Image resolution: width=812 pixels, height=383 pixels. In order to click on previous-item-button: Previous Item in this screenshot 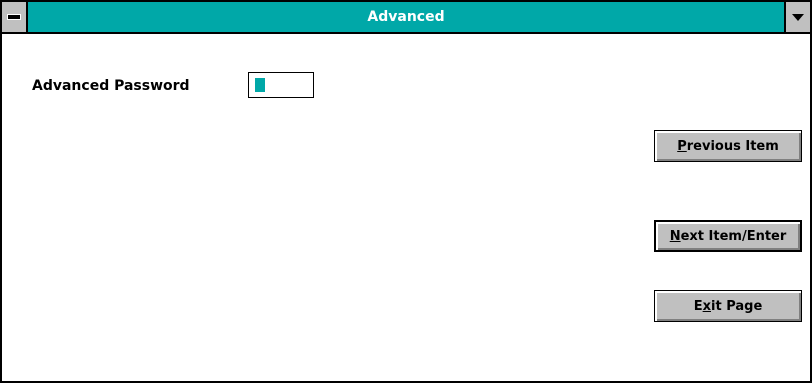, I will do `click(728, 146)`.